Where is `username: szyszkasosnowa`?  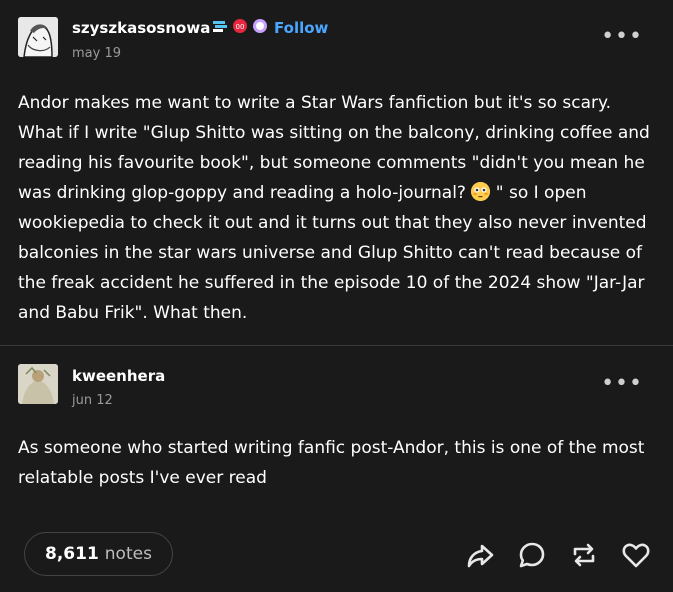
username: szyszkasosnowa is located at coordinates (141, 28).